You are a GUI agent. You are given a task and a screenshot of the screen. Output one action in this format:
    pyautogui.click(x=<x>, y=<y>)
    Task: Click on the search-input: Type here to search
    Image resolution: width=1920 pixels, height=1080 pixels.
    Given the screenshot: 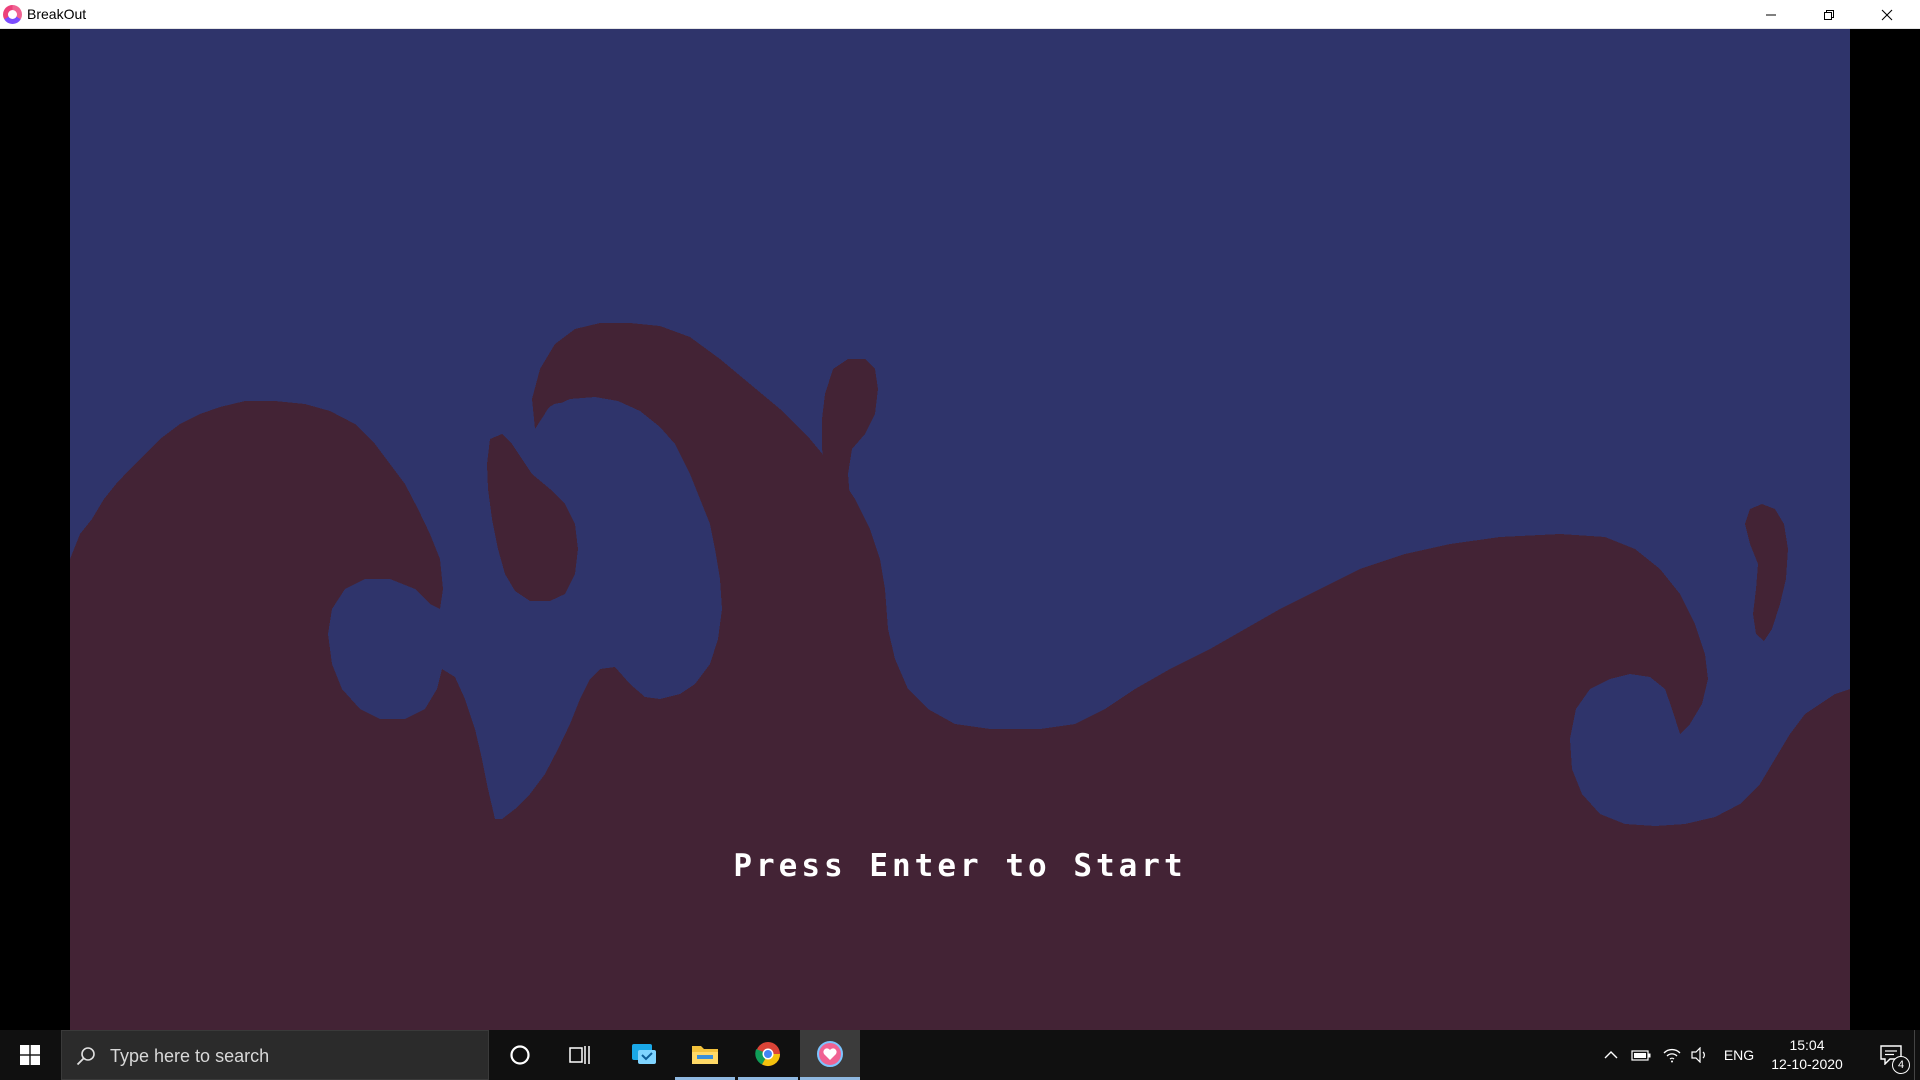 What is the action you would take?
    pyautogui.click(x=275, y=1055)
    